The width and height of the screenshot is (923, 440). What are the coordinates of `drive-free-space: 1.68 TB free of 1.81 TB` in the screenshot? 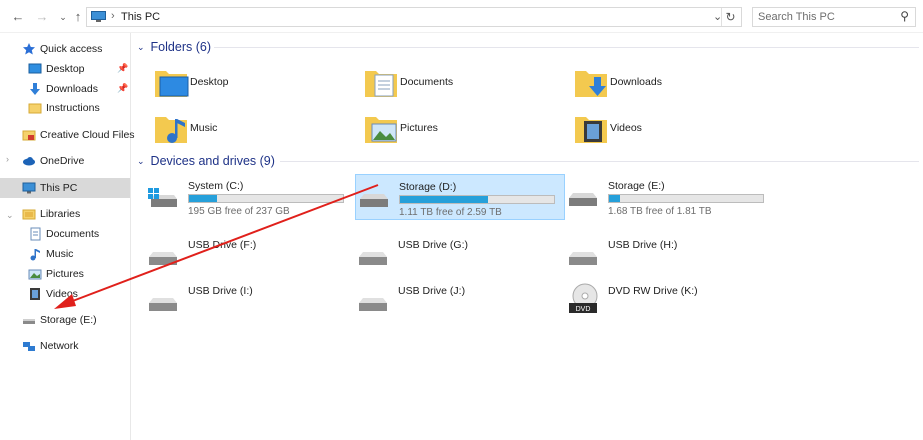 It's located at (660, 211).